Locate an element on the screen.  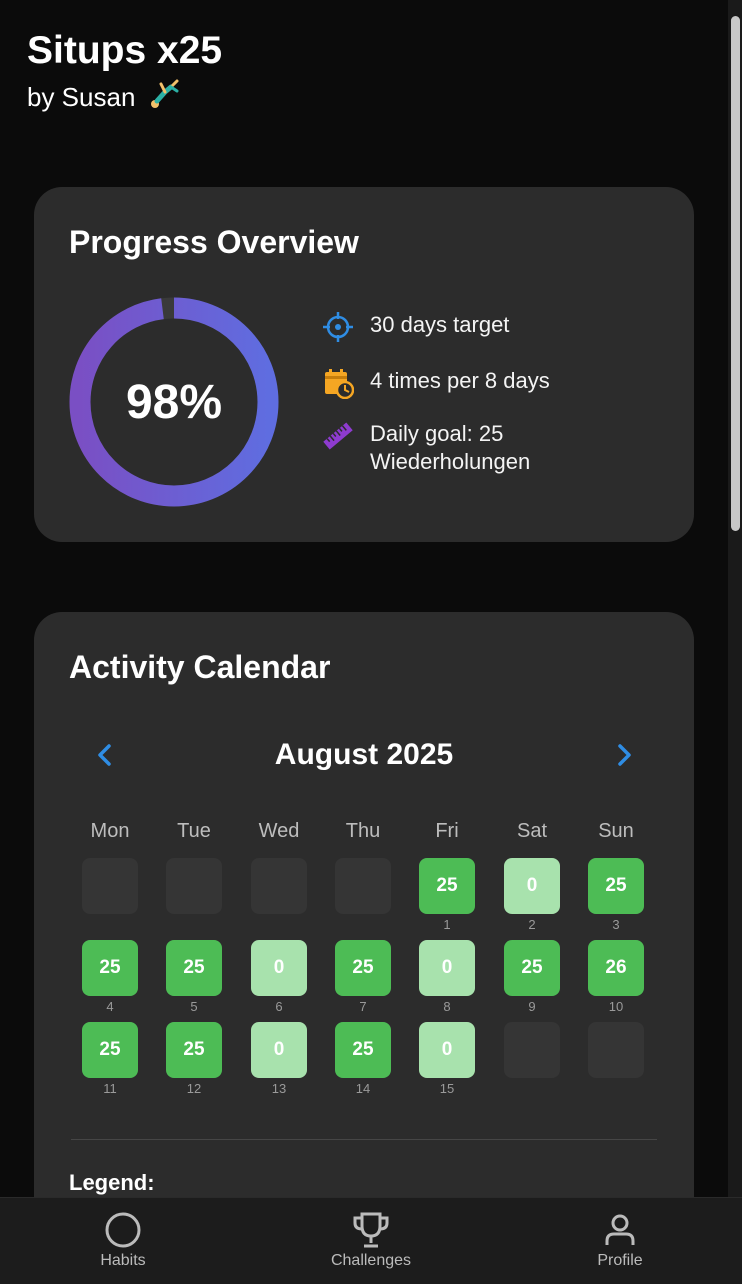
calendar-day-number: 11 is located at coordinates (110, 1088).